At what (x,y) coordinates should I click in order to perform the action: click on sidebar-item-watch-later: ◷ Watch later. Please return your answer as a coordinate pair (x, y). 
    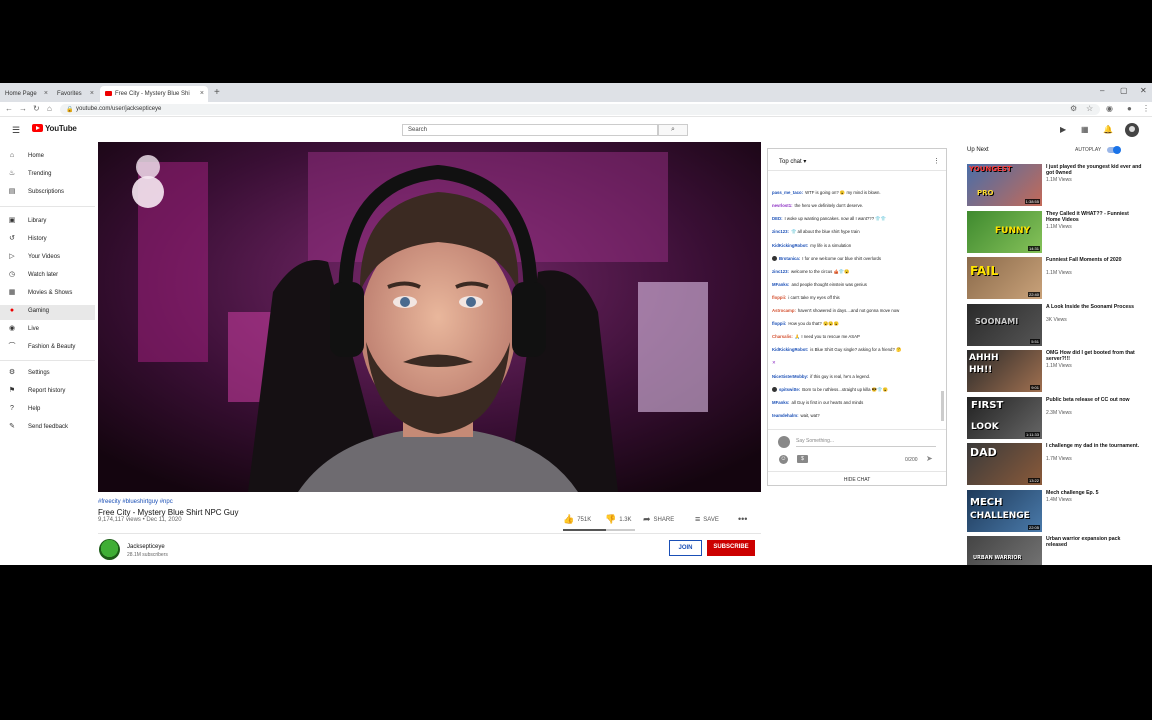
    Looking at the image, I should click on (47, 276).